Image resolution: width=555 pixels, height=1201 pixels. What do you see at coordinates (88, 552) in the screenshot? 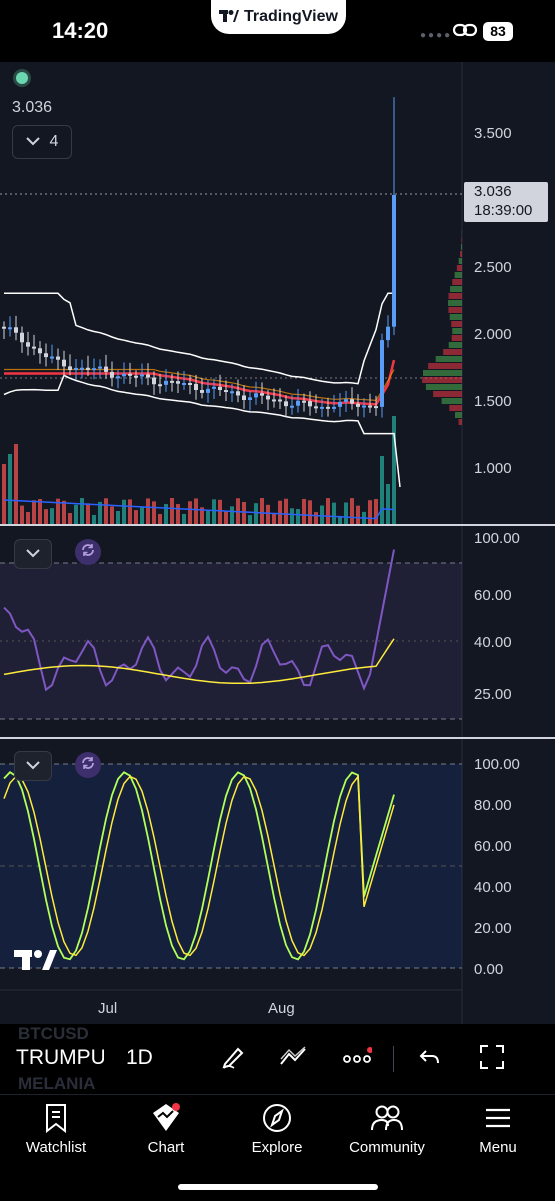
I see `rsi-pane-settings-button` at bounding box center [88, 552].